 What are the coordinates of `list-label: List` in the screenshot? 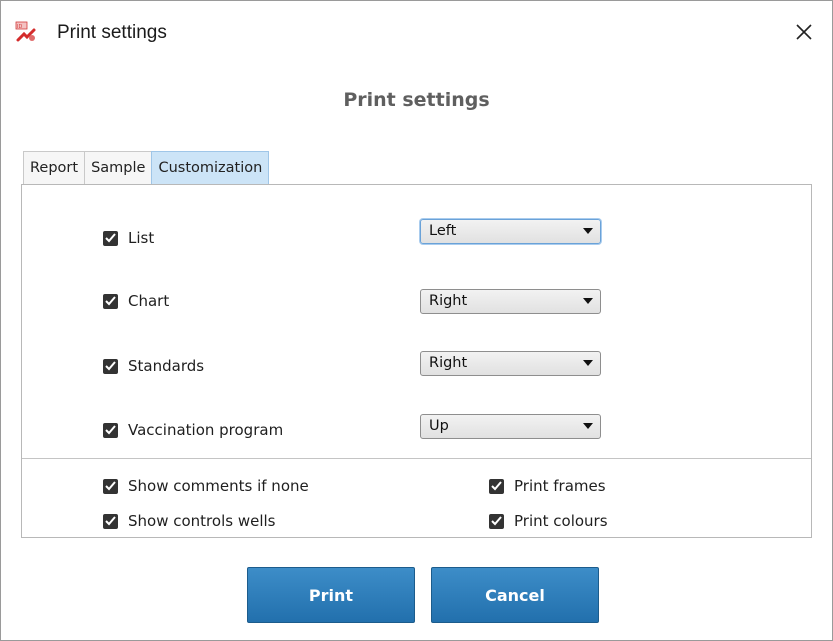 It's located at (141, 238).